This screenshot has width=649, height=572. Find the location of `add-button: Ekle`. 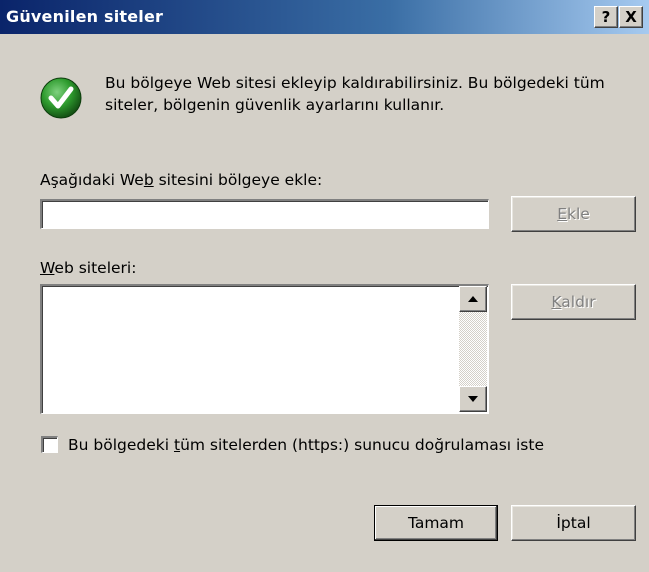

add-button: Ekle is located at coordinates (573, 214).